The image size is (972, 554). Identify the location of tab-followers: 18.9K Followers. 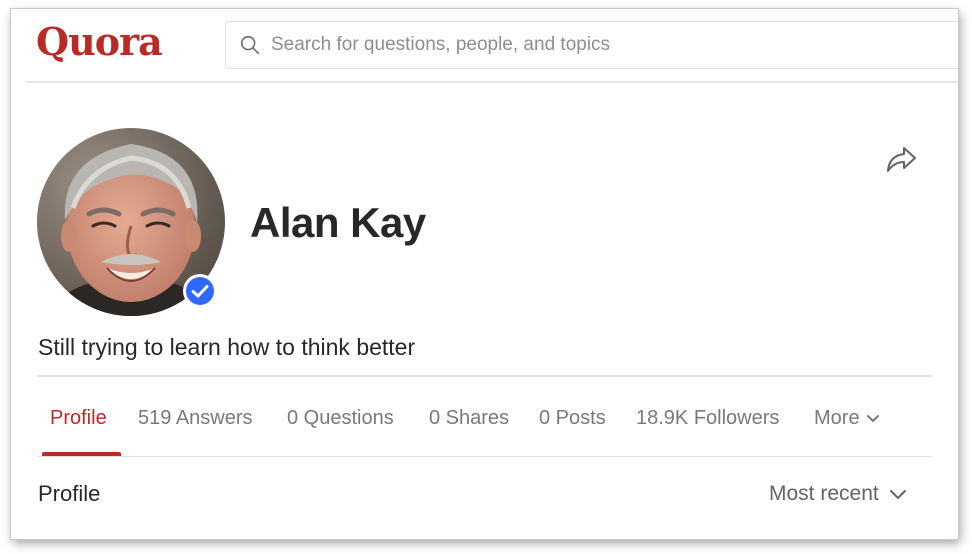
(707, 418).